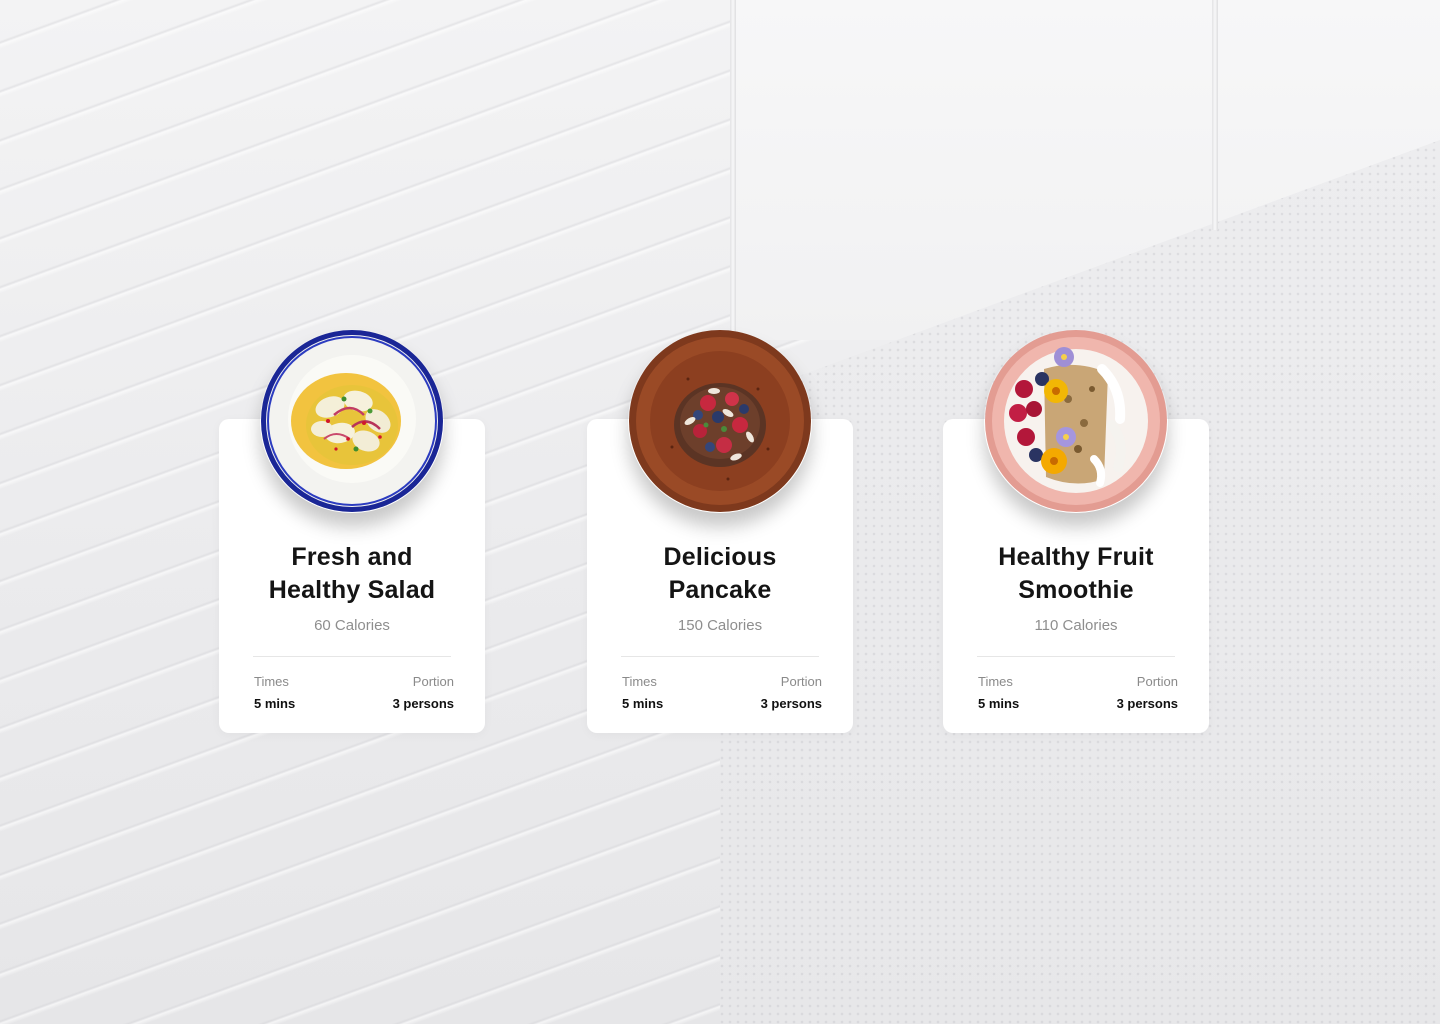  What do you see at coordinates (720, 421) in the screenshot?
I see `pancake-plate-image` at bounding box center [720, 421].